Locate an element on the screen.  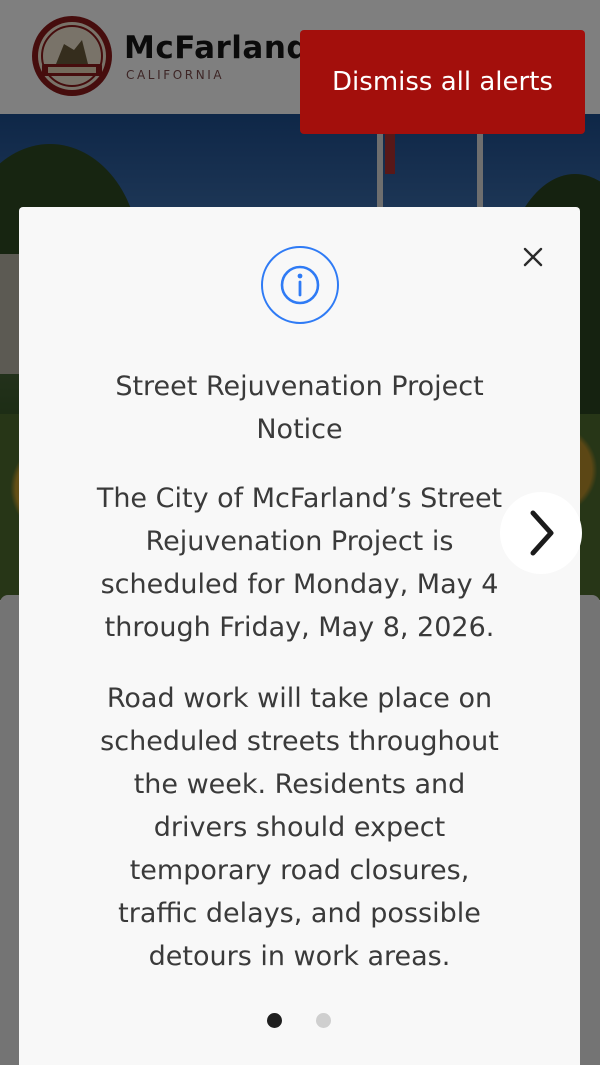
dismiss-all-alerts-button: Dismiss all alerts is located at coordinates (442, 82).